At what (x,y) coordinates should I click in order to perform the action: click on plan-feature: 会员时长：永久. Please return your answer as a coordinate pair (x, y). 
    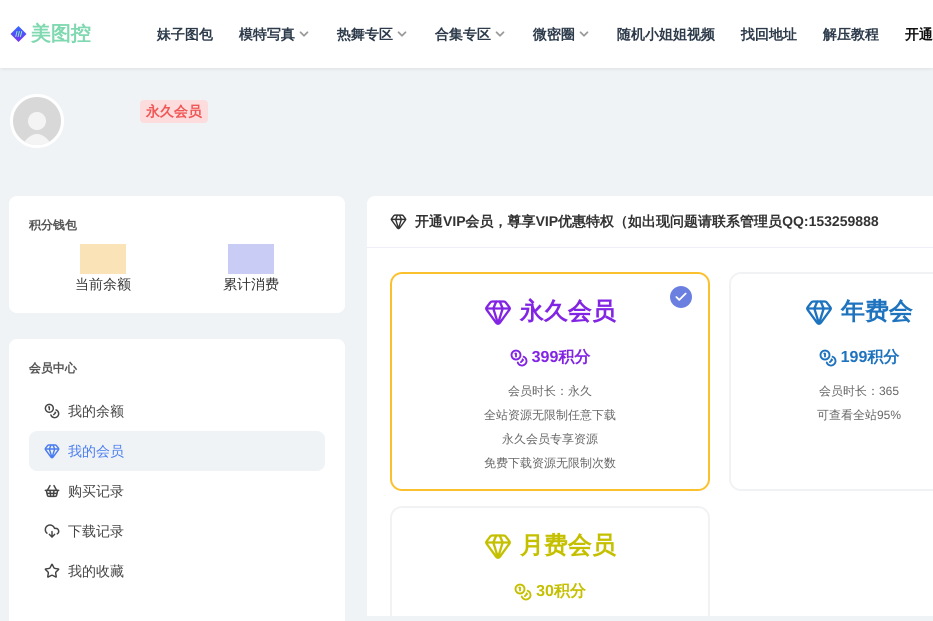
    Looking at the image, I should click on (550, 391).